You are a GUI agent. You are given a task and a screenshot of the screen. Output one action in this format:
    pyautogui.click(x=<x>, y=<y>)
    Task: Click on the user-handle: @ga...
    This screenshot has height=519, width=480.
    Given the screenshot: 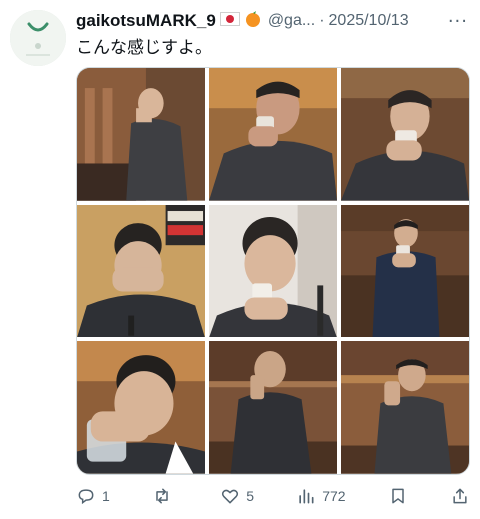 What is the action you would take?
    pyautogui.click(x=291, y=21)
    